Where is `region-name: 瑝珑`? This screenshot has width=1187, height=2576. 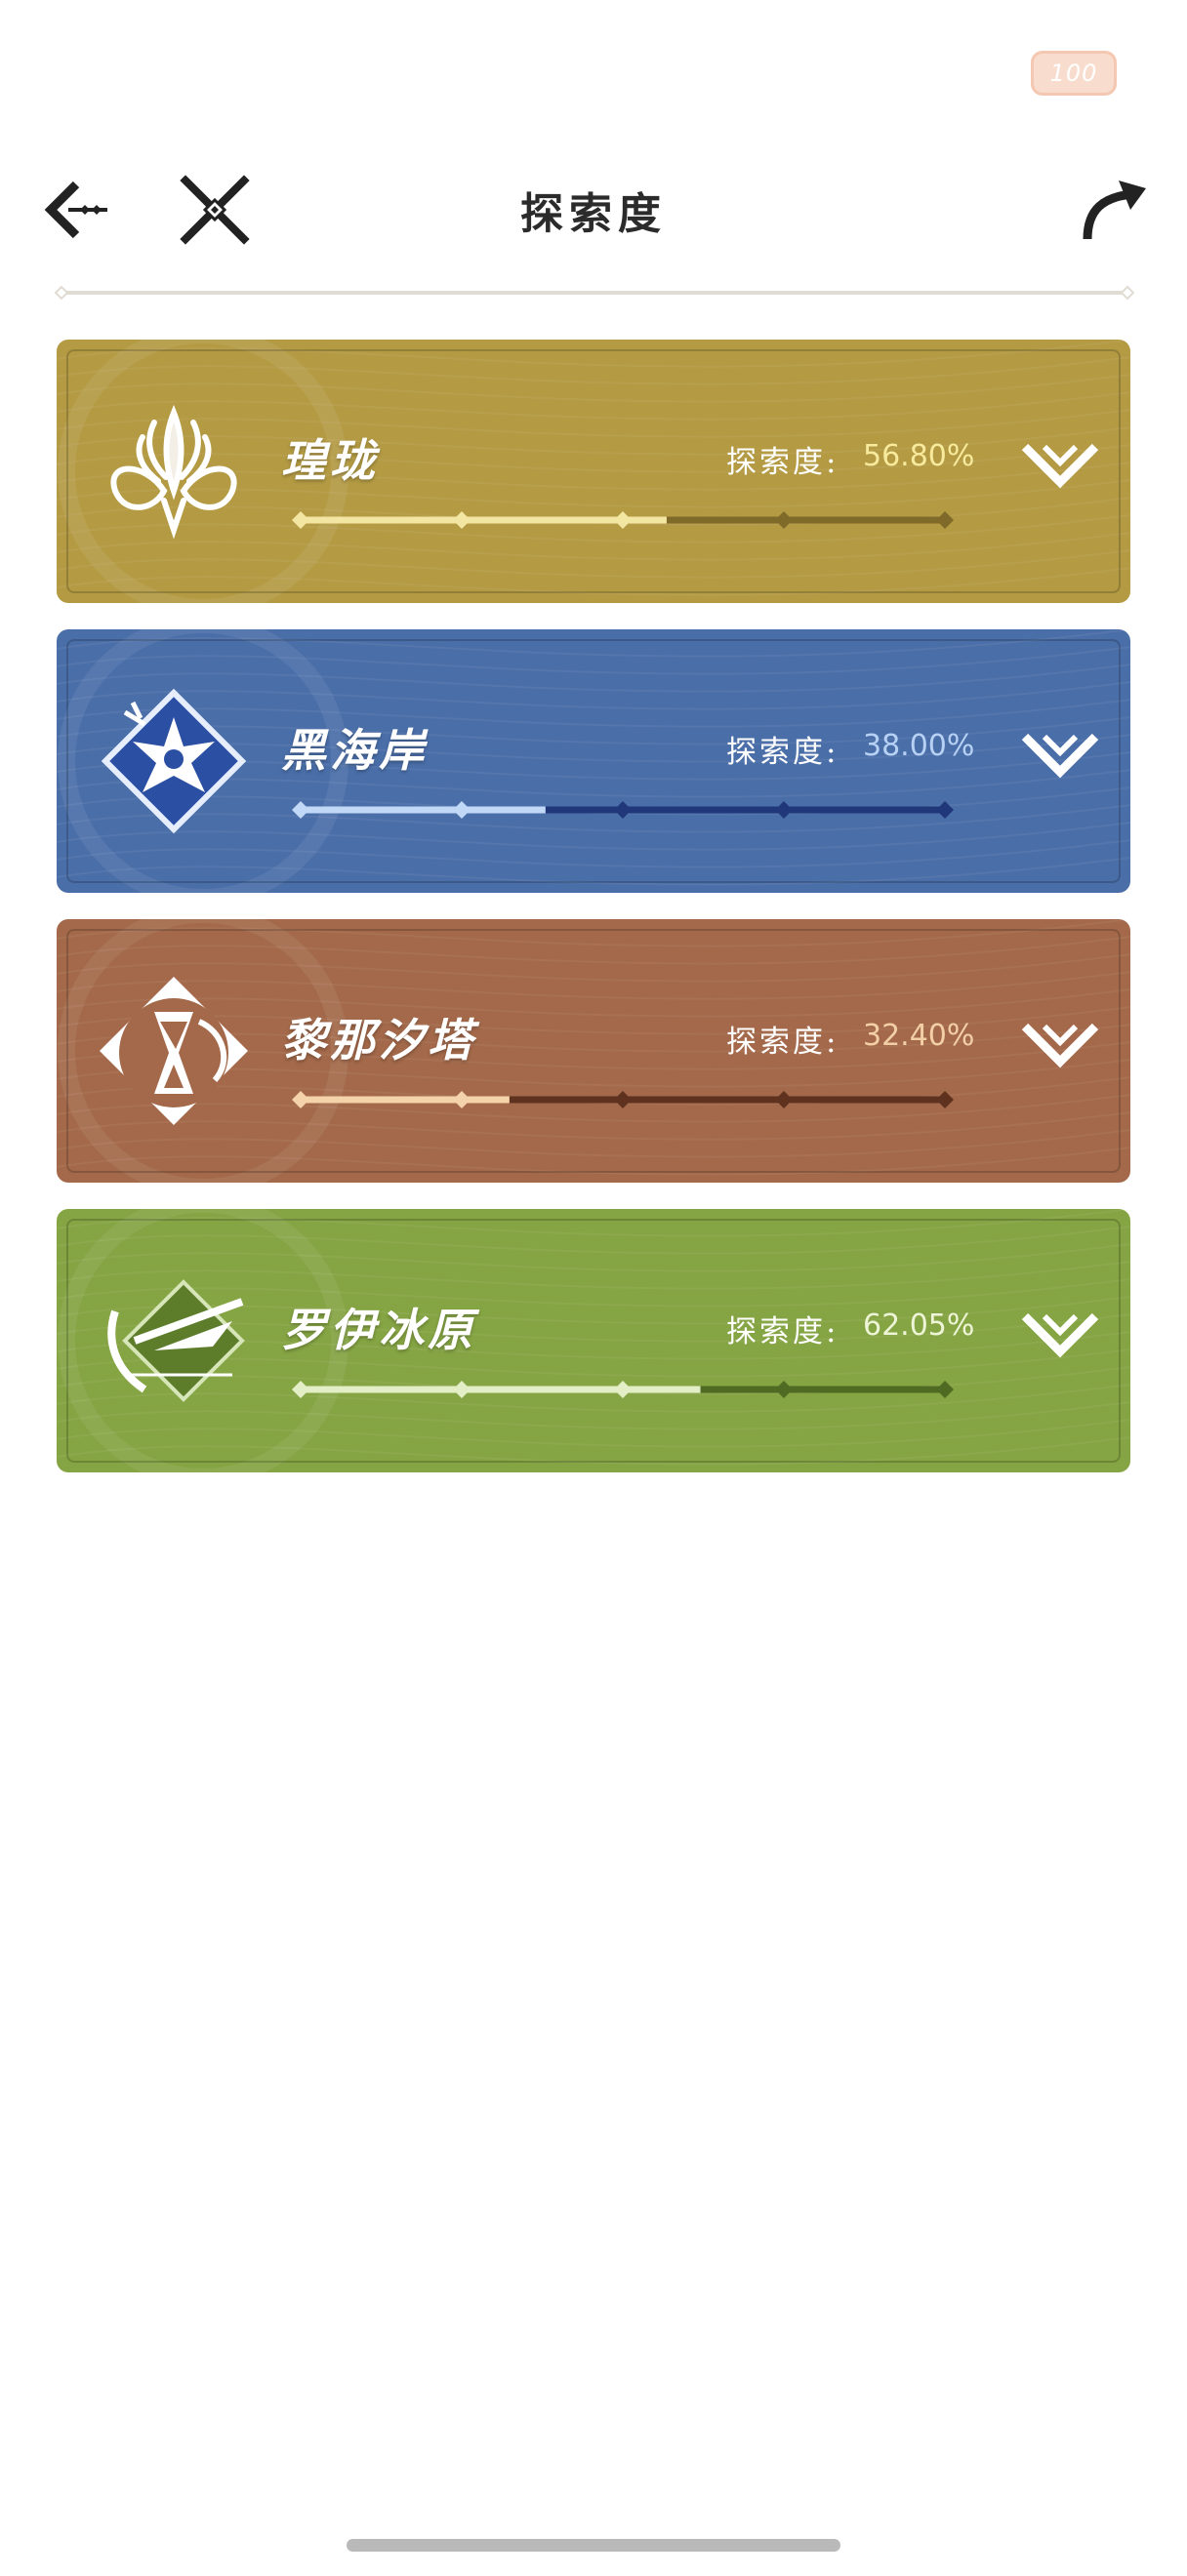 region-name: 瑝珑 is located at coordinates (330, 460).